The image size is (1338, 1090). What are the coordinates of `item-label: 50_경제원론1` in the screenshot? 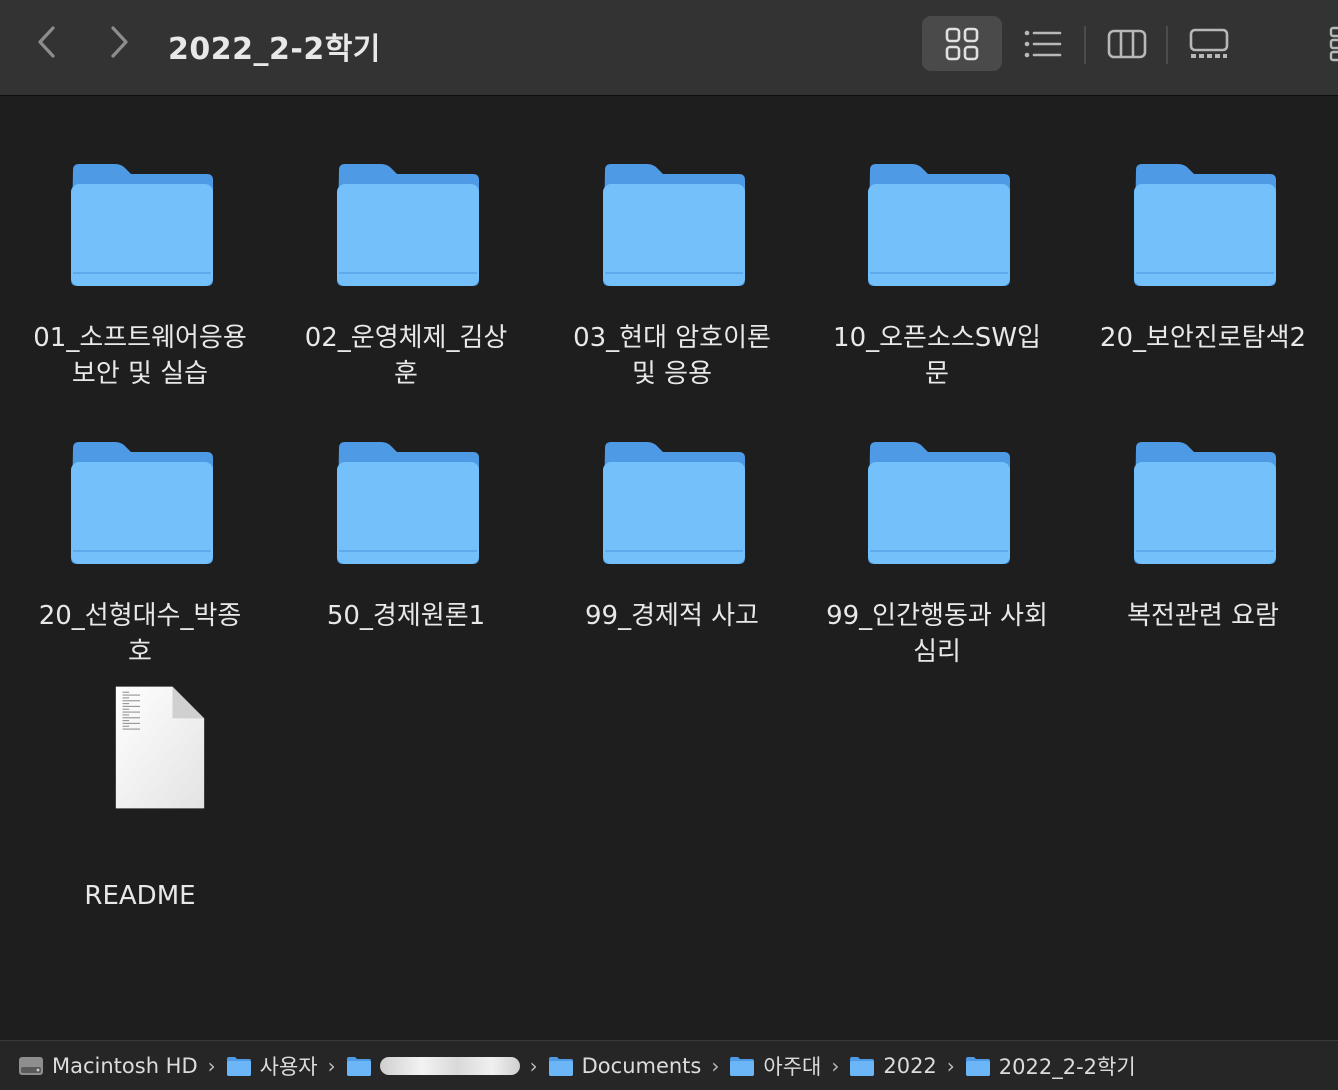 It's located at (406, 616).